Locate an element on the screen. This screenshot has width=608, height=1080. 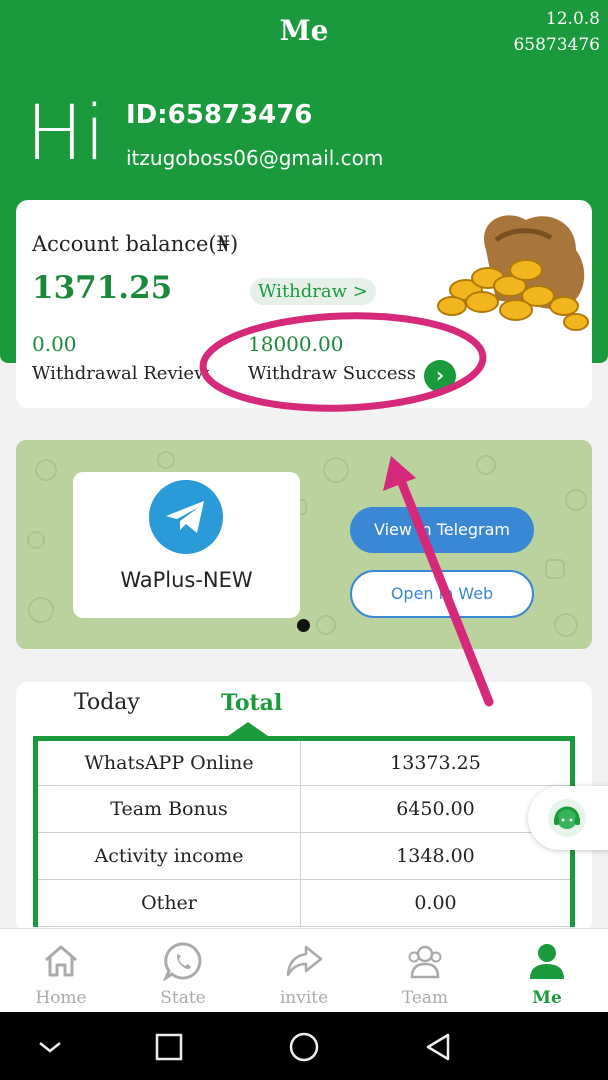
chevron-right-icon: › is located at coordinates (440, 376).